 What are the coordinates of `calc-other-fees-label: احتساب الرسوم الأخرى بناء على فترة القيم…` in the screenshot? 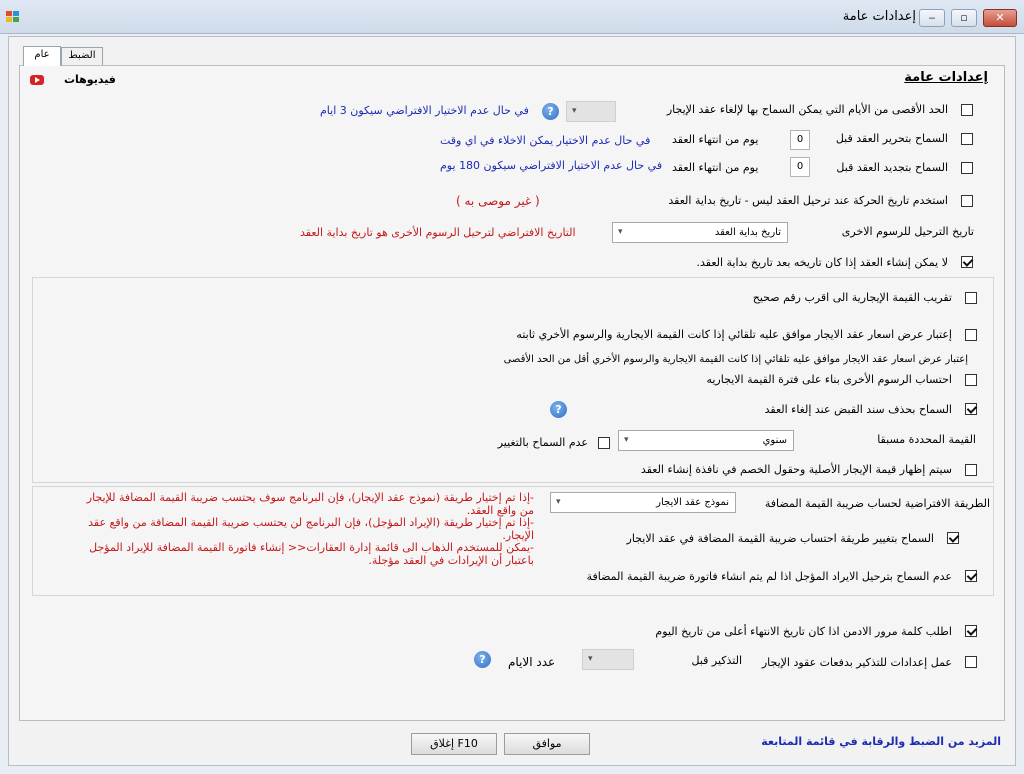 It's located at (829, 379).